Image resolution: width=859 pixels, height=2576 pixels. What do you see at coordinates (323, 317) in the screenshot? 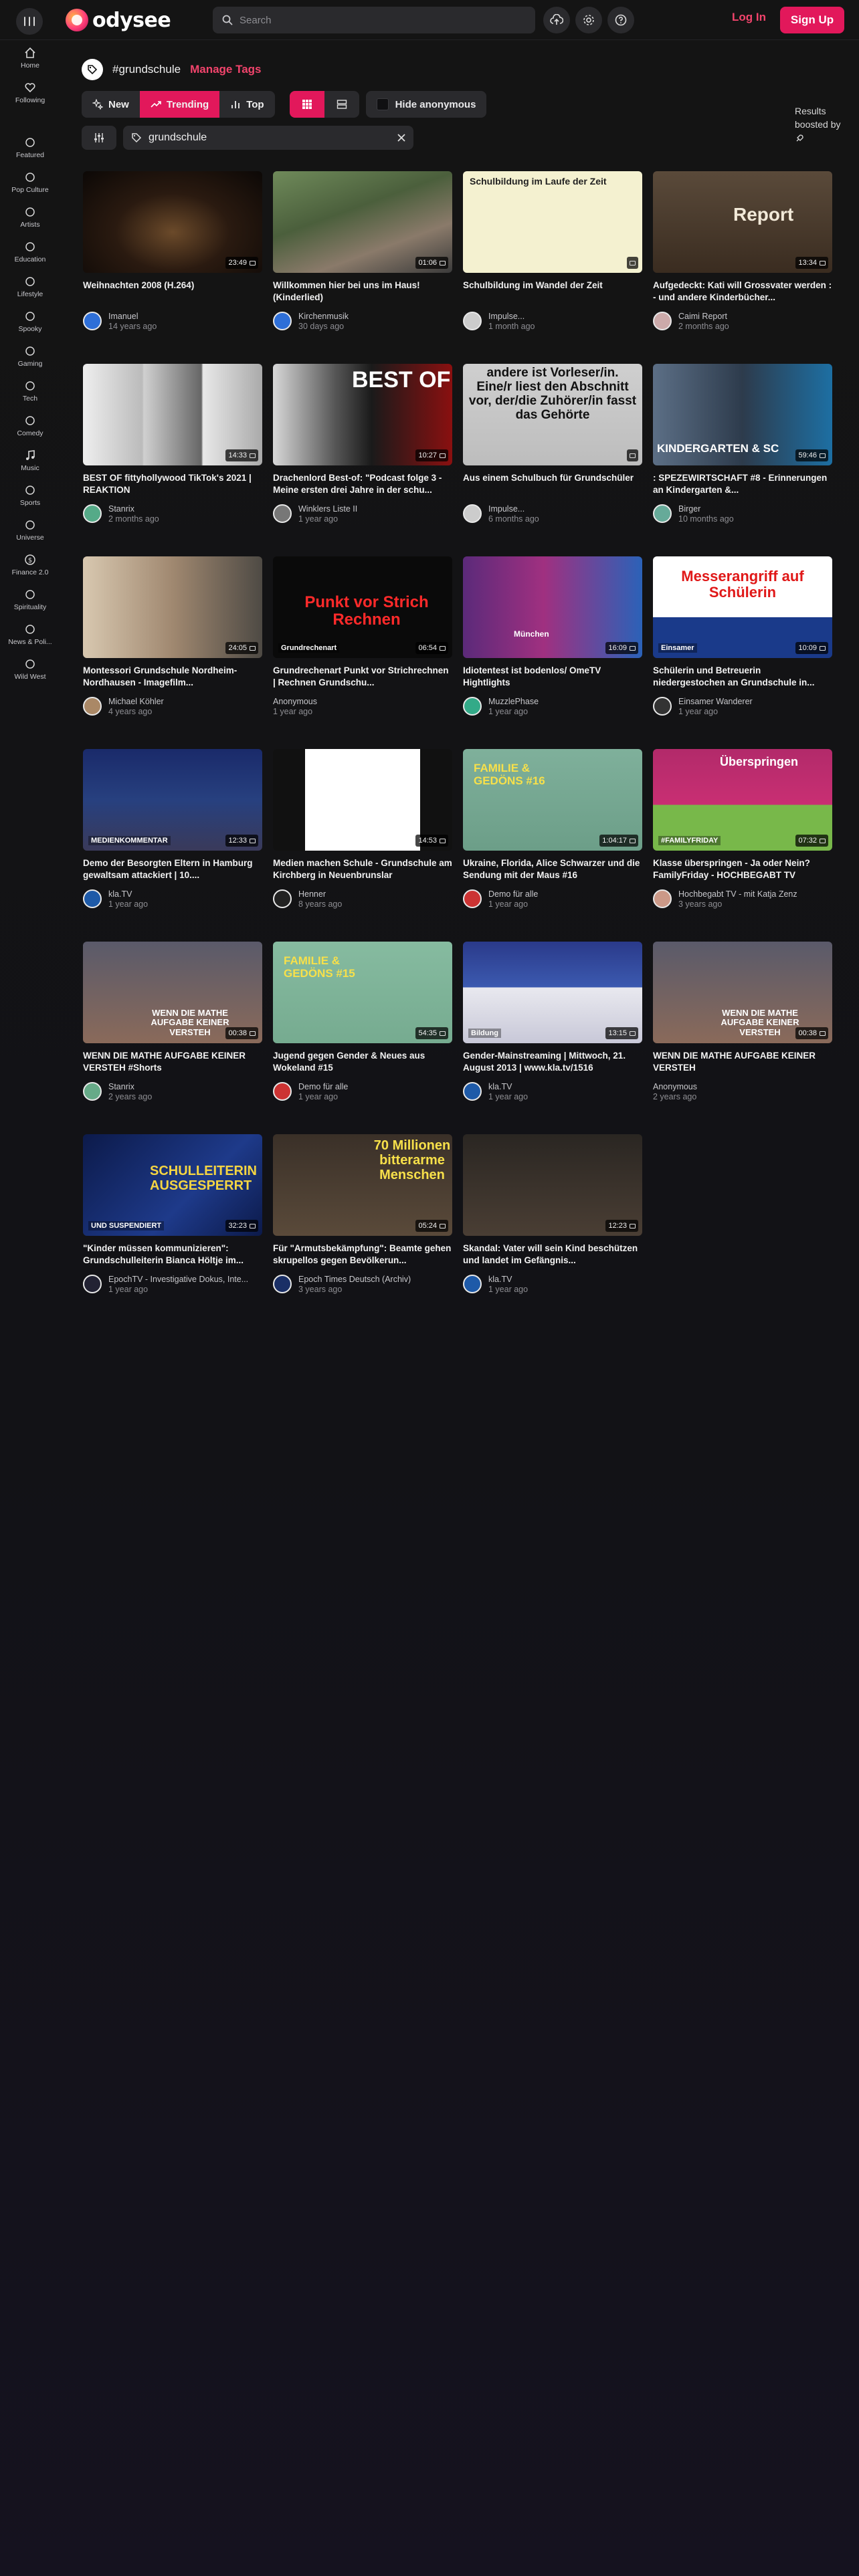
I see `channel-name: Kirchenmusik` at bounding box center [323, 317].